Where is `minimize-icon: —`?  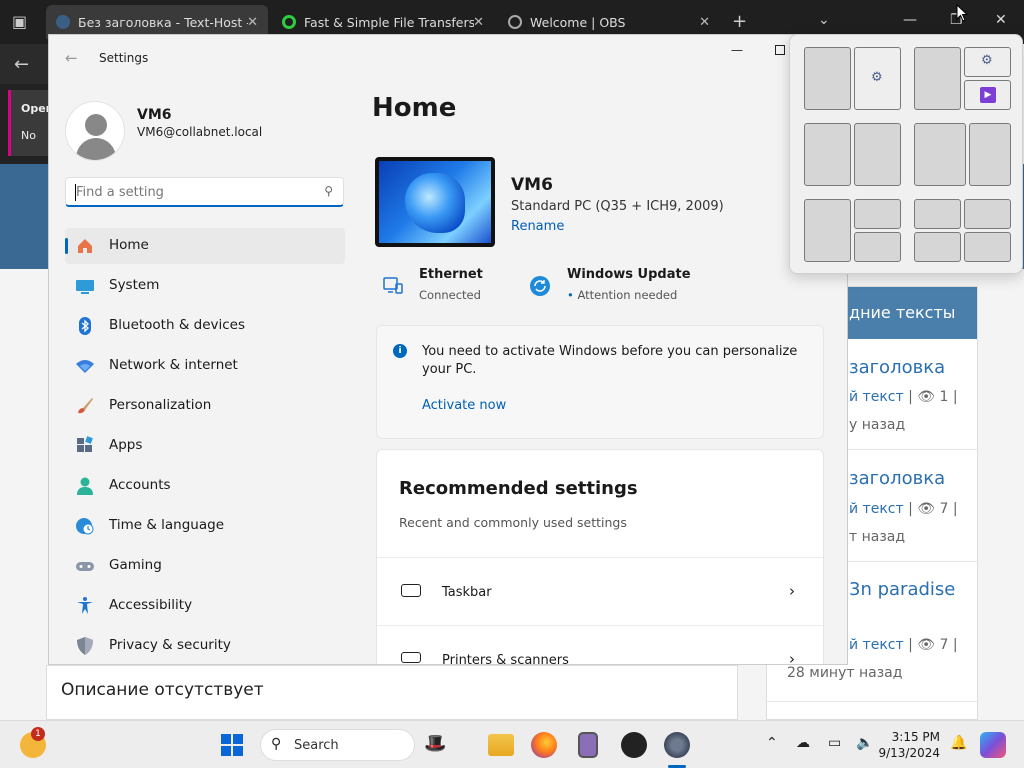
minimize-icon: — is located at coordinates (737, 50).